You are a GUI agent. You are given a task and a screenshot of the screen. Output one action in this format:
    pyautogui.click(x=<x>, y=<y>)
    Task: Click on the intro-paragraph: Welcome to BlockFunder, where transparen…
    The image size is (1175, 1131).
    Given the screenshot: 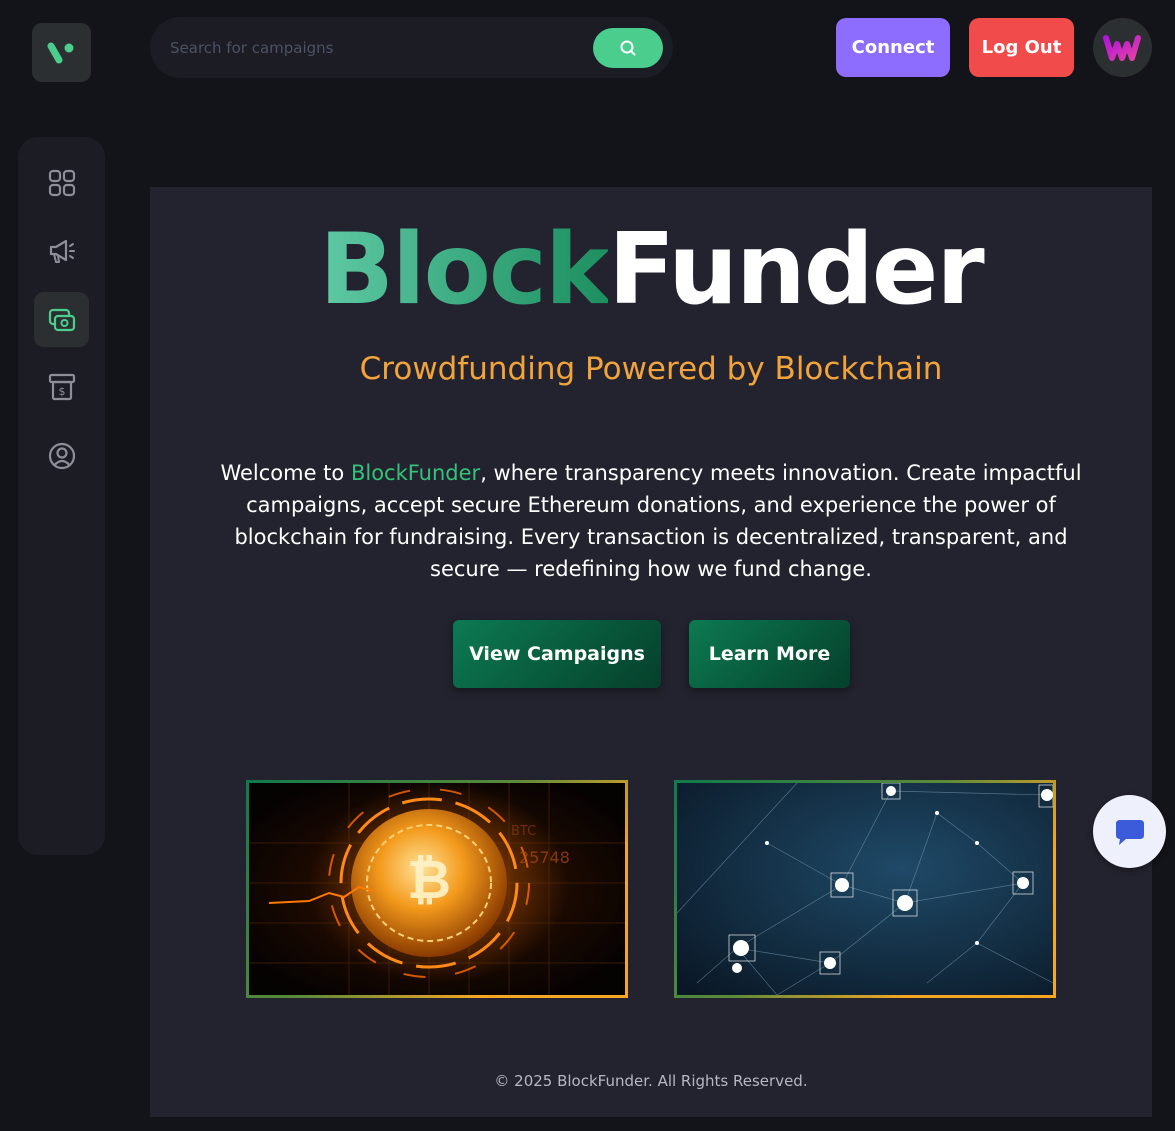 What is the action you would take?
    pyautogui.click(x=651, y=521)
    